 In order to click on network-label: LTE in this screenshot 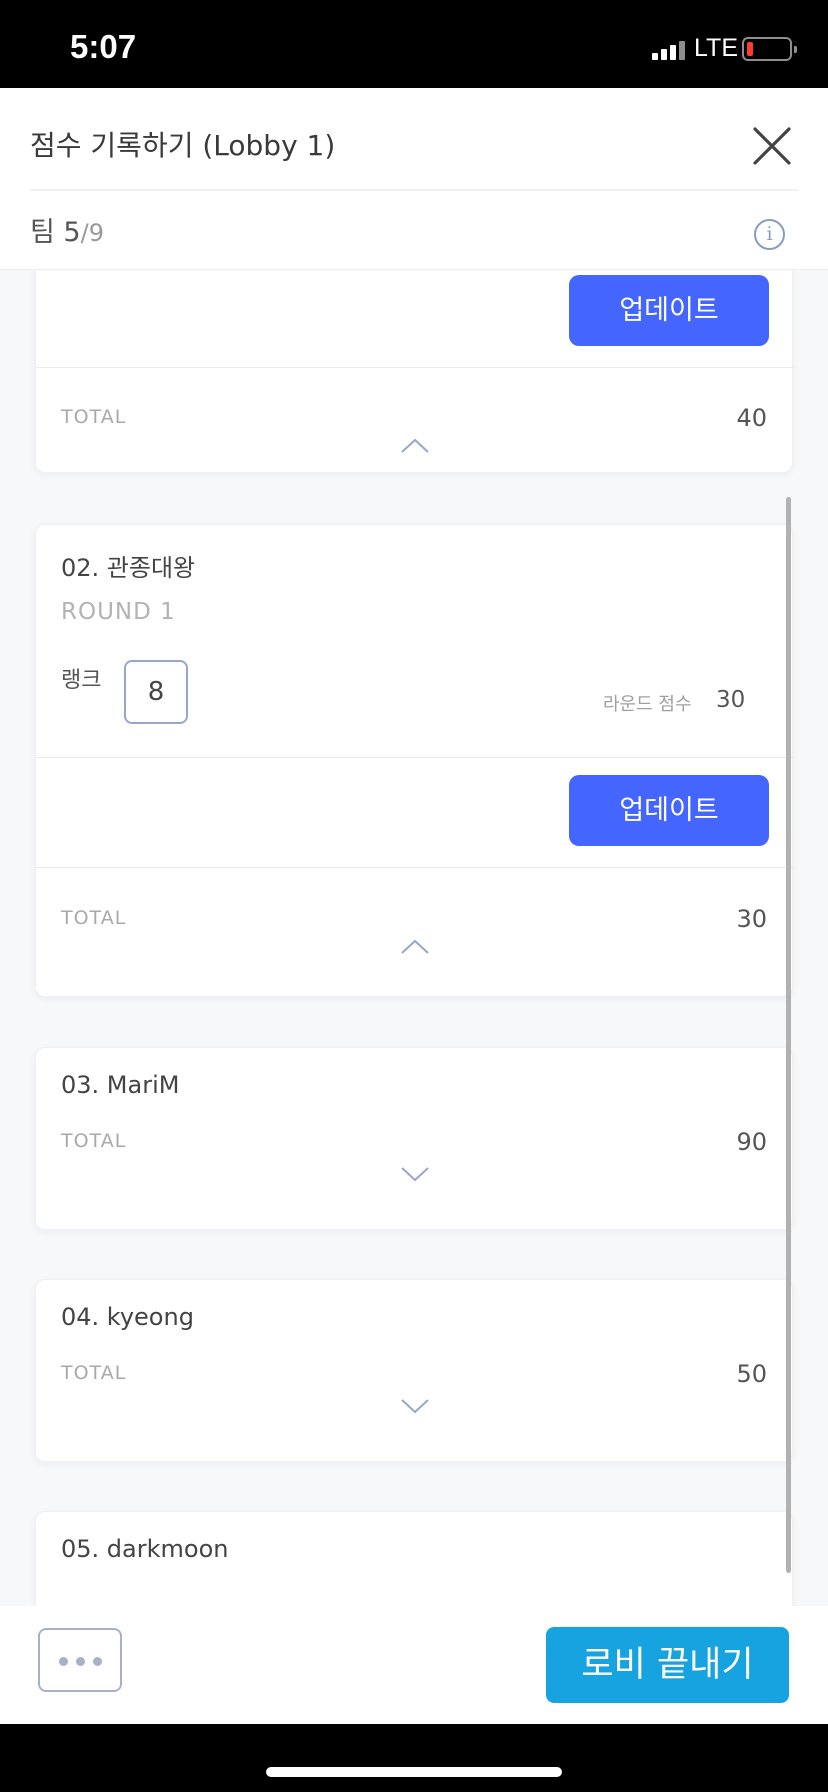, I will do `click(716, 48)`.